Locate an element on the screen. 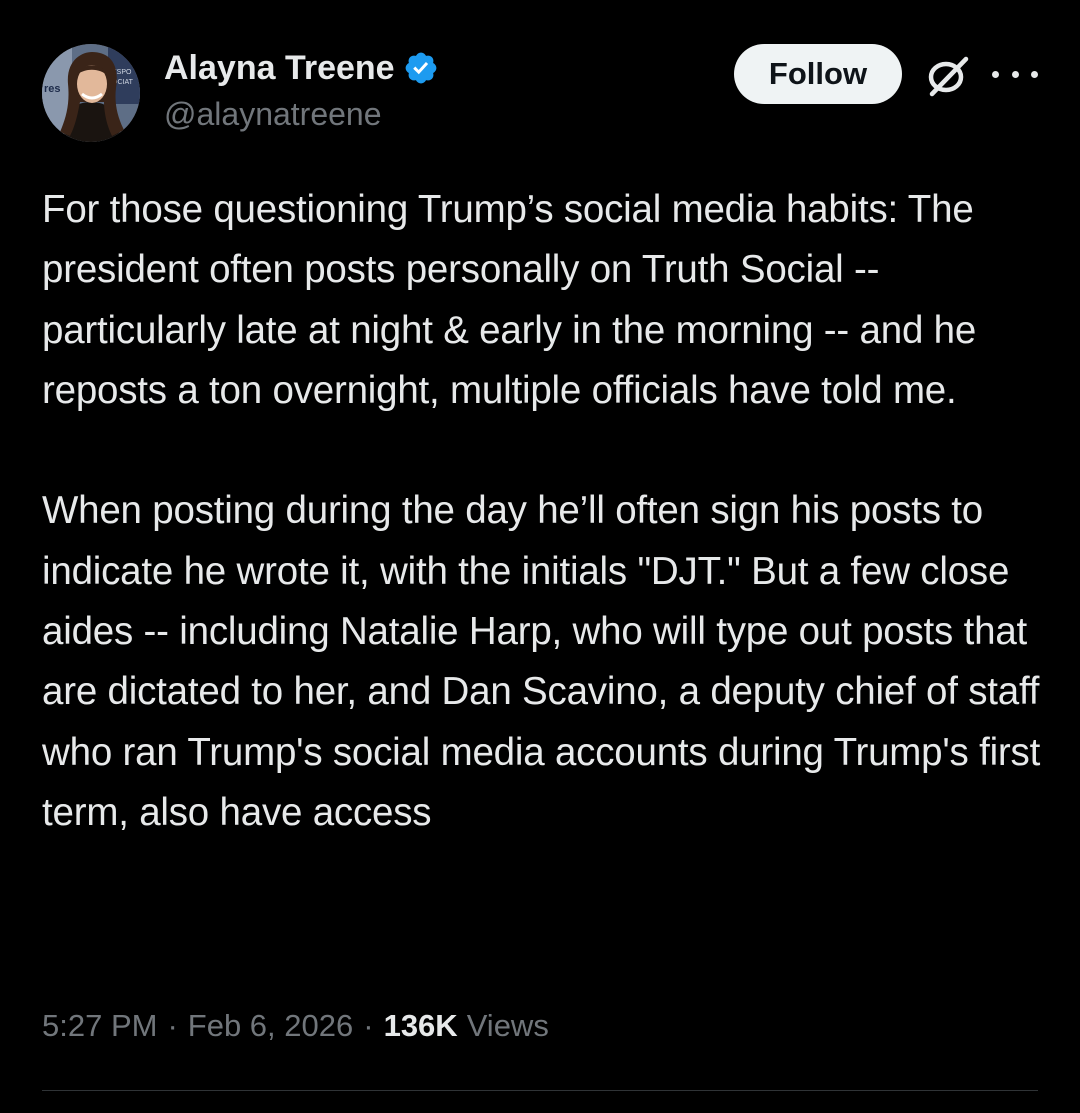  avatar: res ESPO OCIAT is located at coordinates (91, 93).